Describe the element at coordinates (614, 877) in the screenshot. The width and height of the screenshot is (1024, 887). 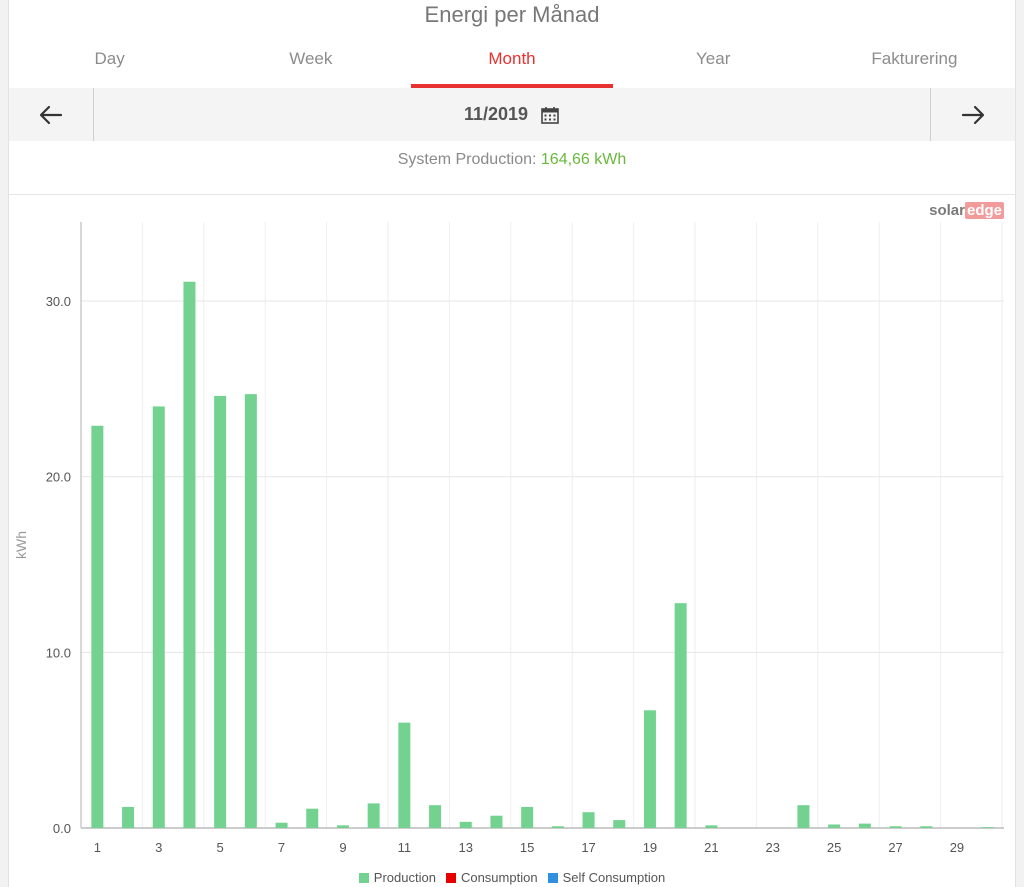
I see `legend-label-self-consumption: Self Consumption` at that location.